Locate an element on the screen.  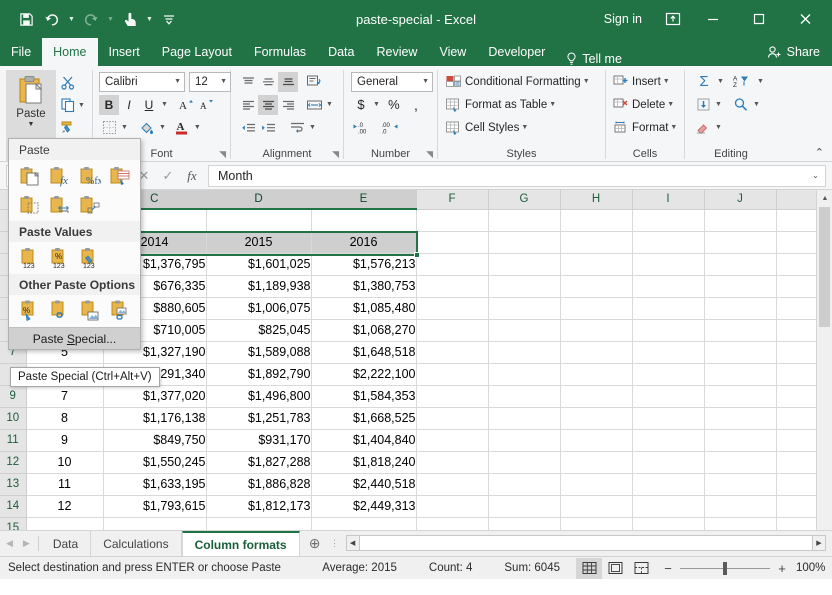
cell-d: $825,045 is located at coordinates (259, 330).